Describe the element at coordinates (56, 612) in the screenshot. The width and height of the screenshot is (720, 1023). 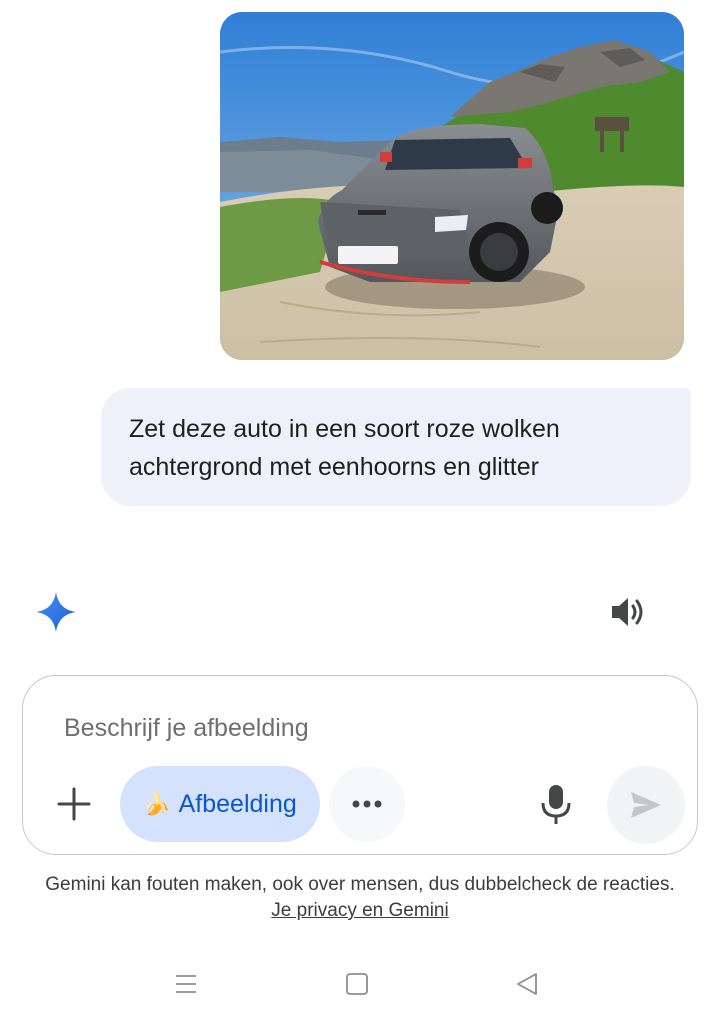
I see `gemini-sparkle-icon` at that location.